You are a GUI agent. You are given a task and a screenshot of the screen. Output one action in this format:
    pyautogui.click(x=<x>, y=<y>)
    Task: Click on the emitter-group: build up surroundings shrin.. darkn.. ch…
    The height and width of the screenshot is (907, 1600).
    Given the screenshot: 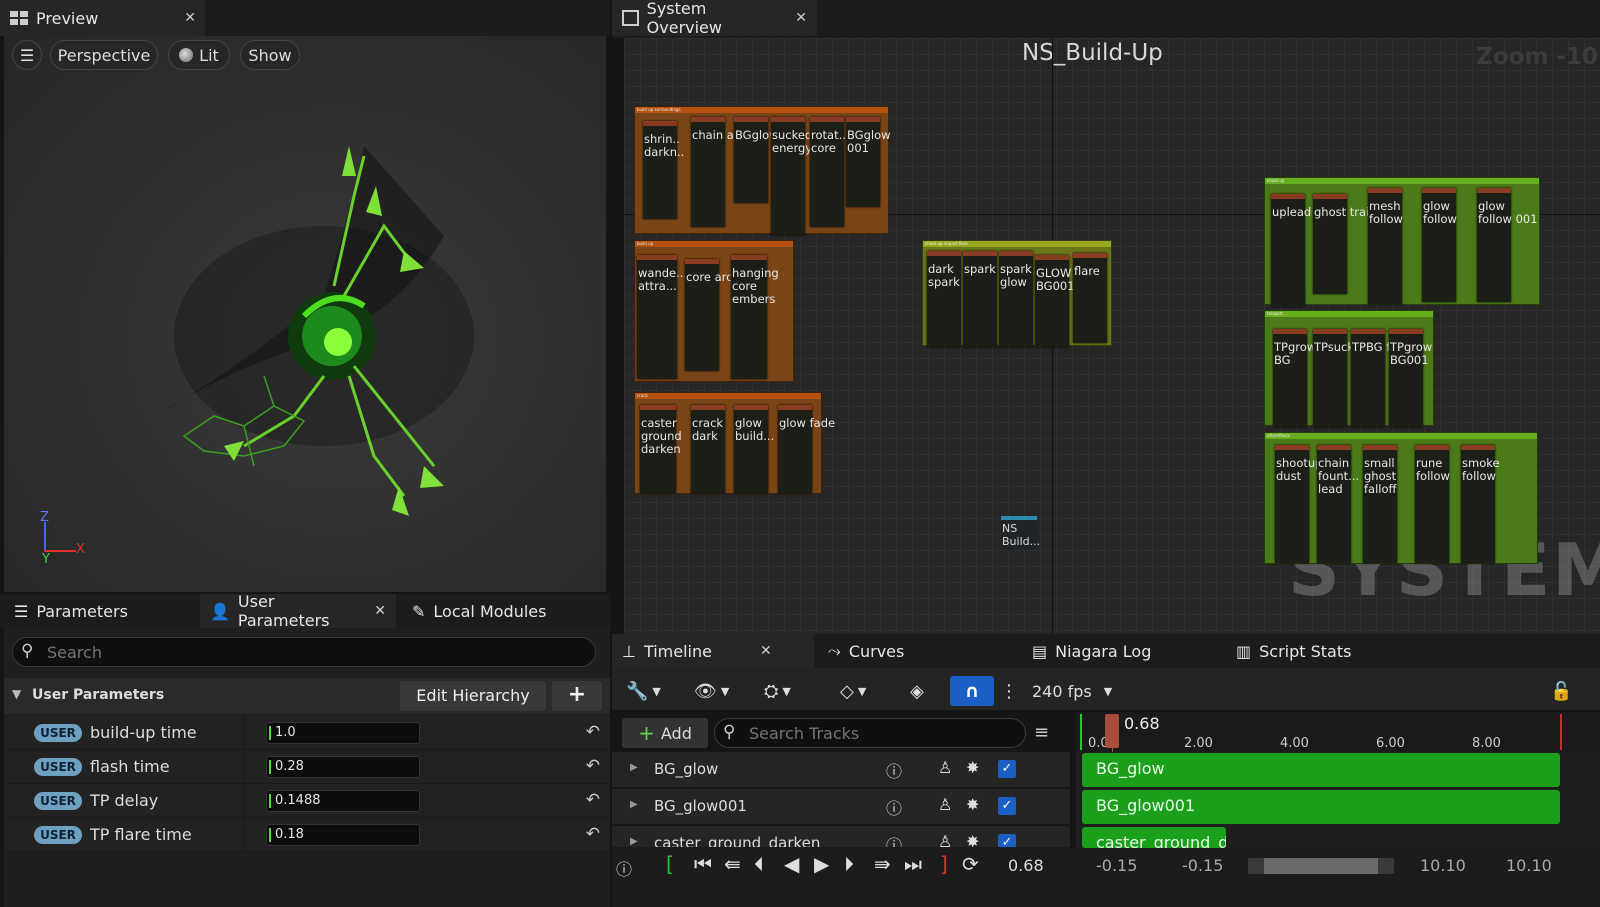 What is the action you would take?
    pyautogui.click(x=762, y=170)
    